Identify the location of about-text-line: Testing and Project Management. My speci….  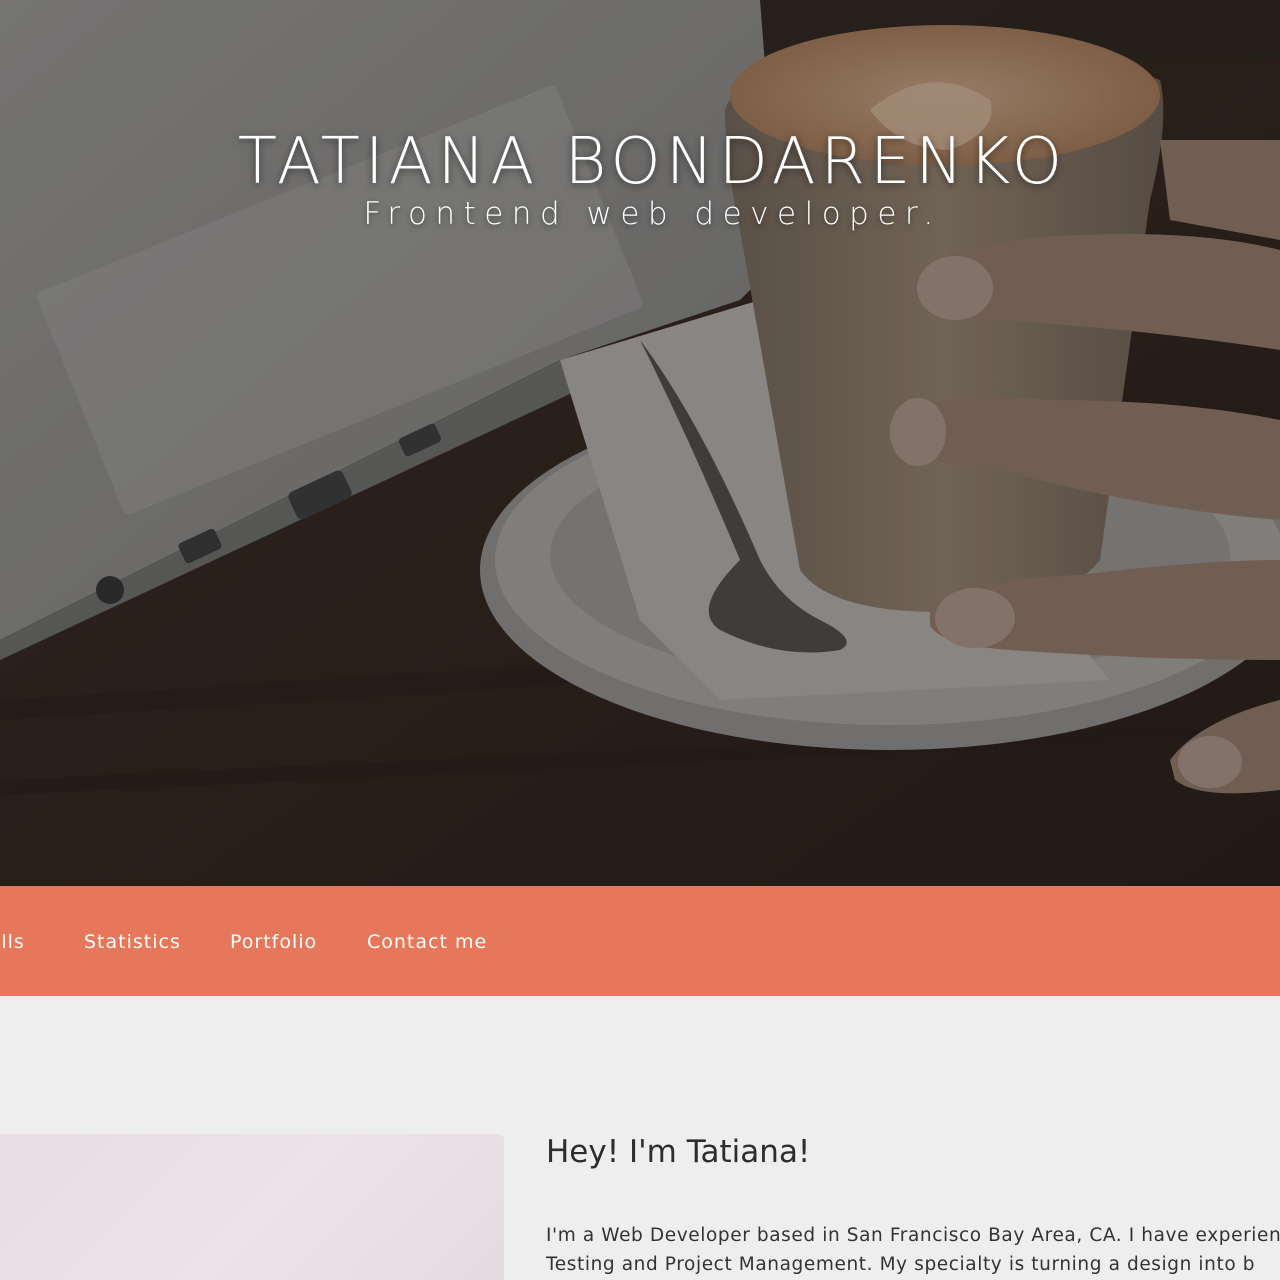
(901, 1264).